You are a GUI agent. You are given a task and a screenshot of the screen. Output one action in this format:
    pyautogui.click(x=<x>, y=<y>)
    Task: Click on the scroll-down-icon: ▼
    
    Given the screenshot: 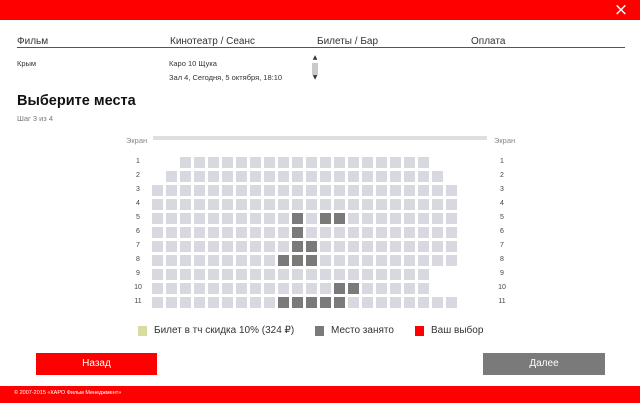 What is the action you would take?
    pyautogui.click(x=315, y=78)
    